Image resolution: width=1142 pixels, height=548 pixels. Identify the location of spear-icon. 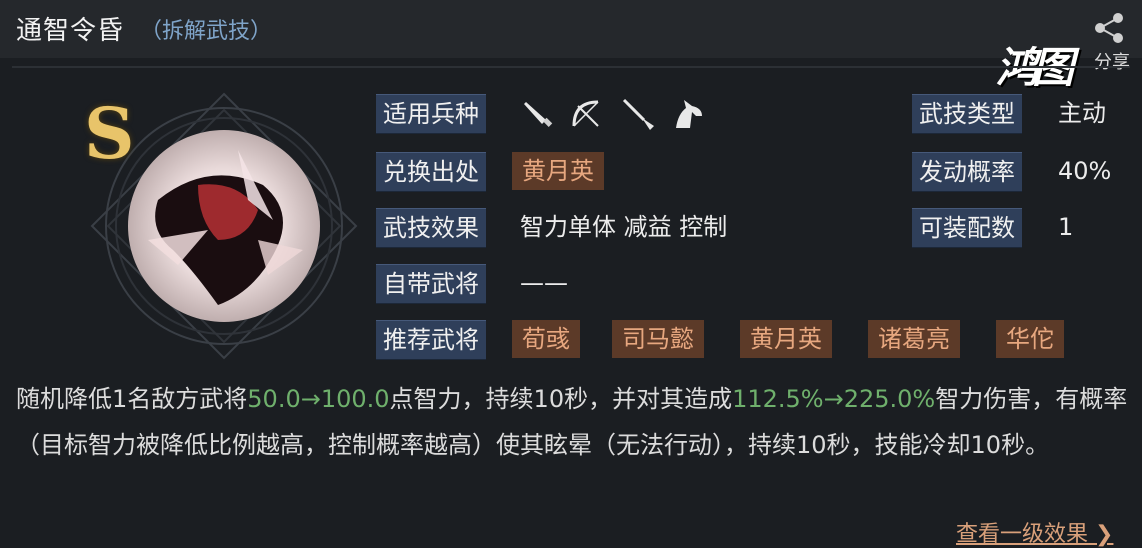
(638, 114).